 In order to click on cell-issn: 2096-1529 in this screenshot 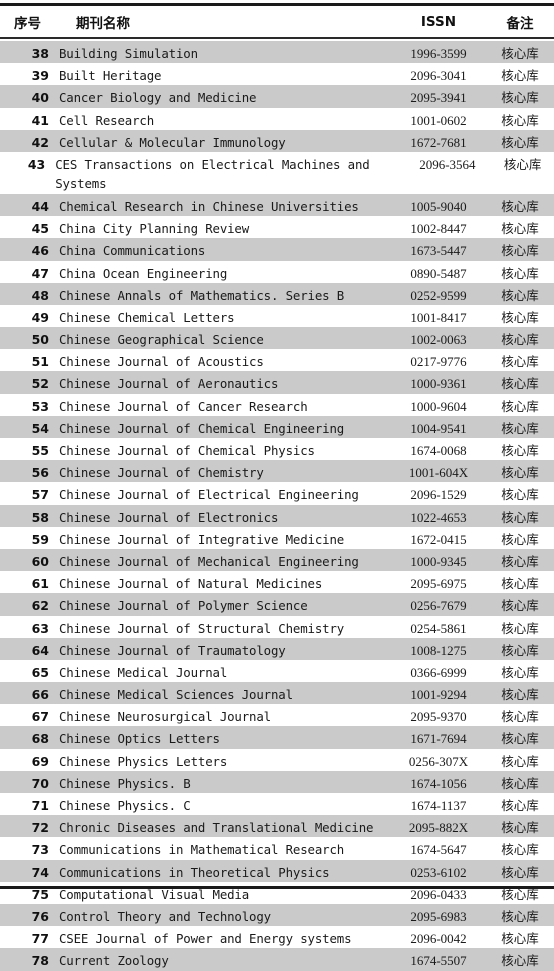, I will do `click(438, 495)`.